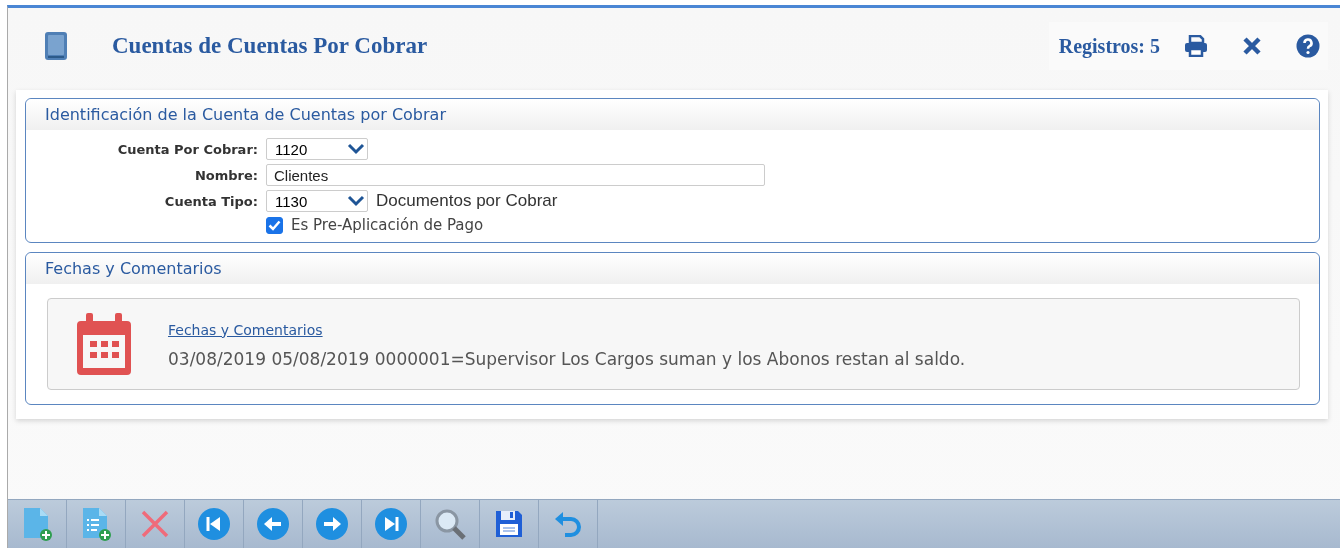 The width and height of the screenshot is (1340, 548). I want to click on first-record-icon, so click(214, 524).